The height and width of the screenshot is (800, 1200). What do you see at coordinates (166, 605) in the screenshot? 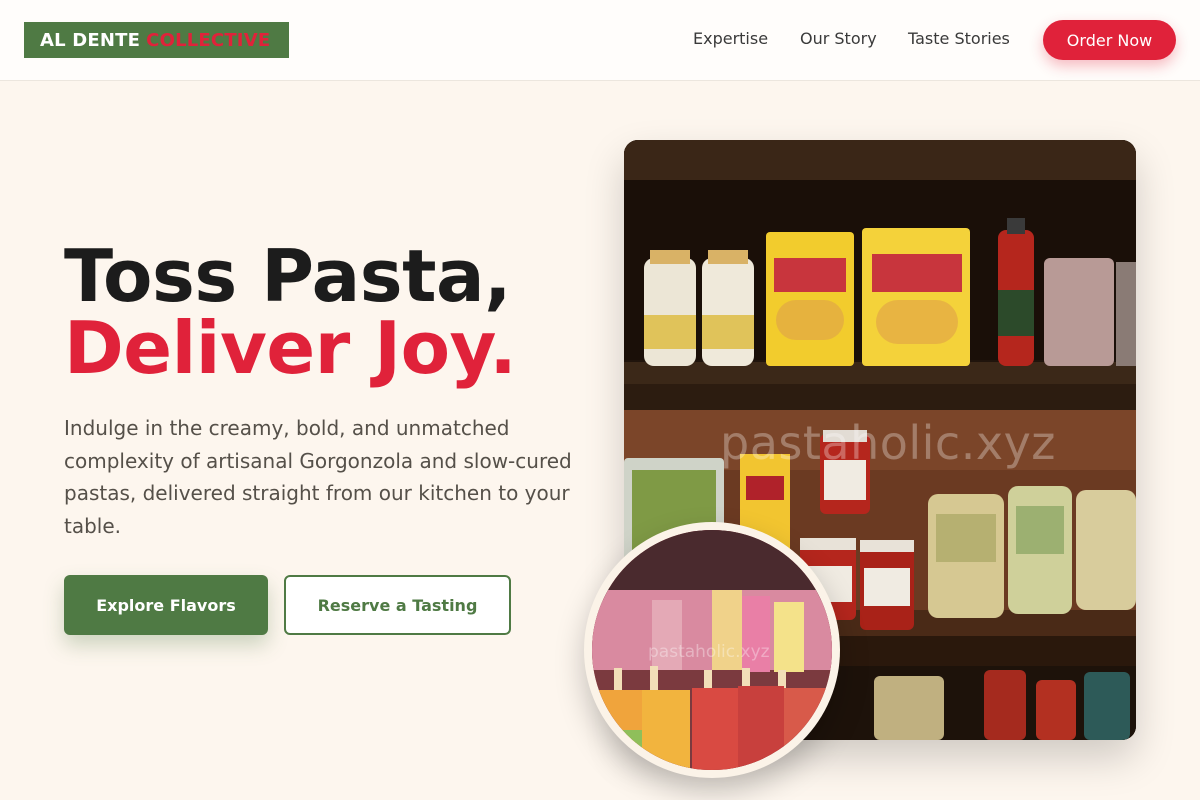
I see `explore-flavors-button: Explore Flavors` at bounding box center [166, 605].